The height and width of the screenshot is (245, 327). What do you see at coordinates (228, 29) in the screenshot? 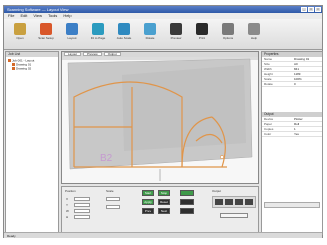
I see `options-icon` at bounding box center [228, 29].